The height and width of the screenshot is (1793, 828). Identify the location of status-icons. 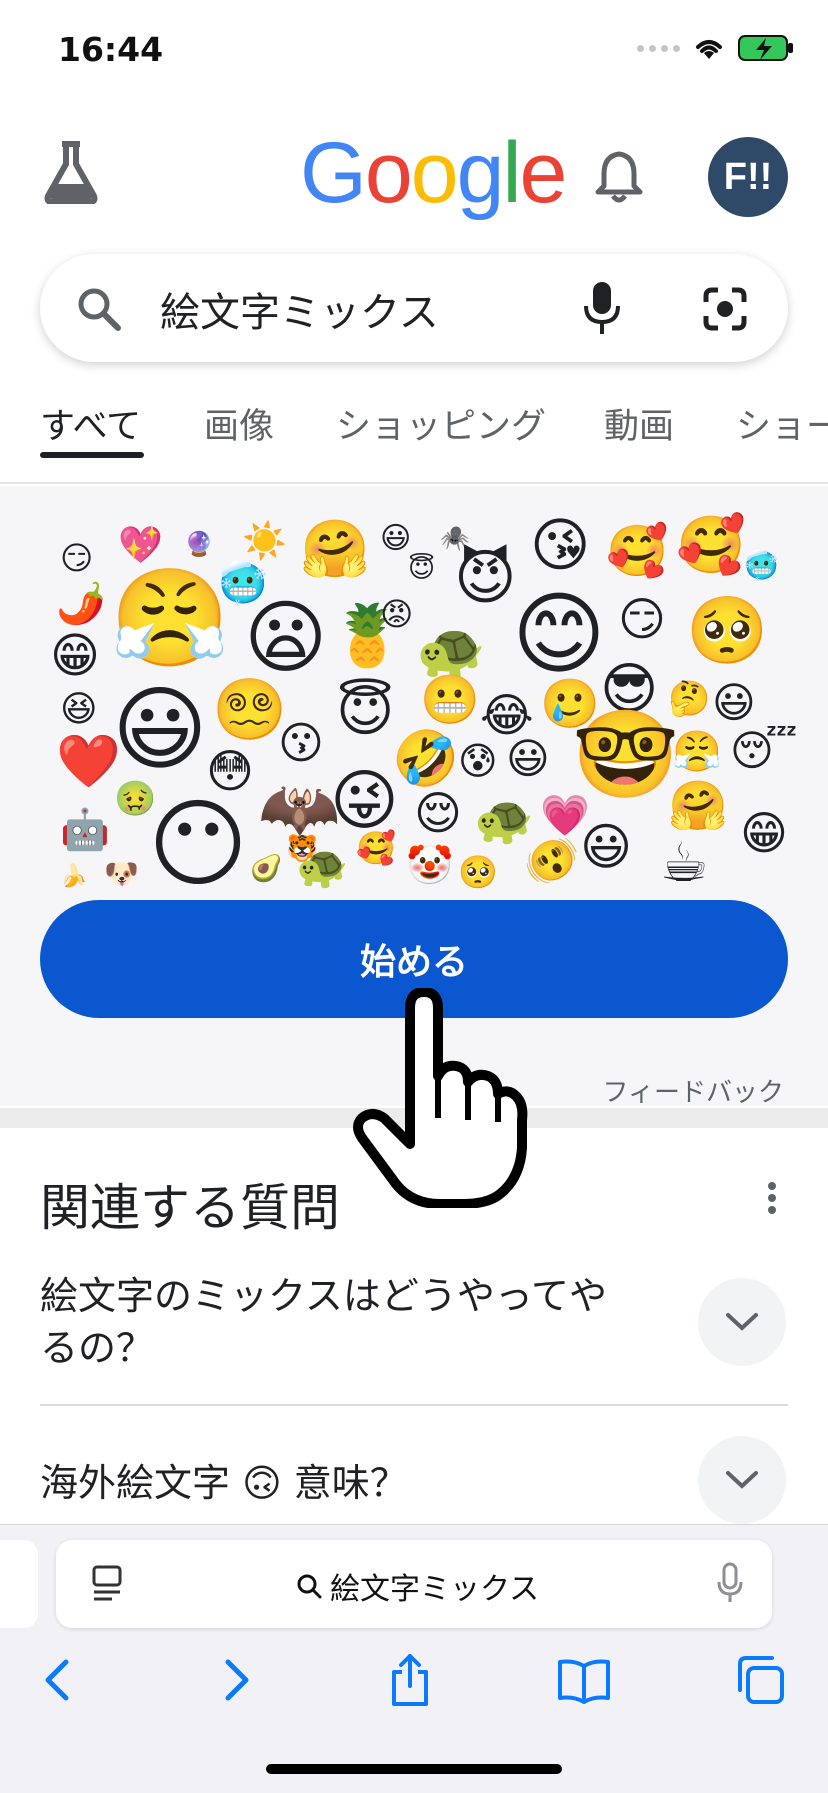
(715, 48).